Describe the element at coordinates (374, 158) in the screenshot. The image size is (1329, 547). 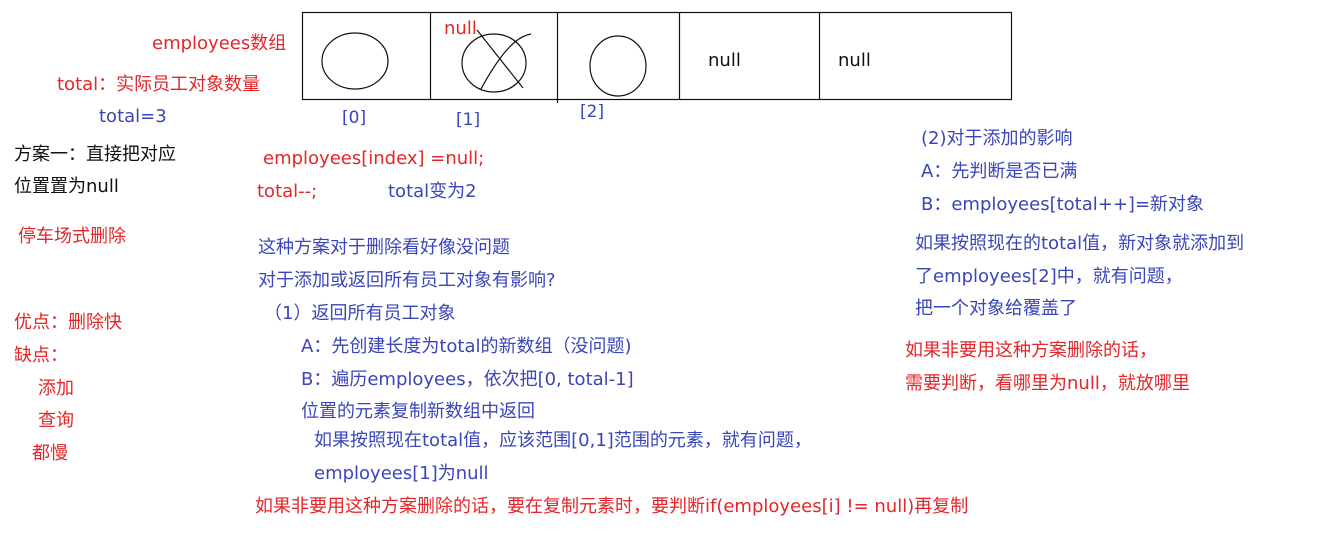
I see `code-line-set-null: employees[index] =null;` at that location.